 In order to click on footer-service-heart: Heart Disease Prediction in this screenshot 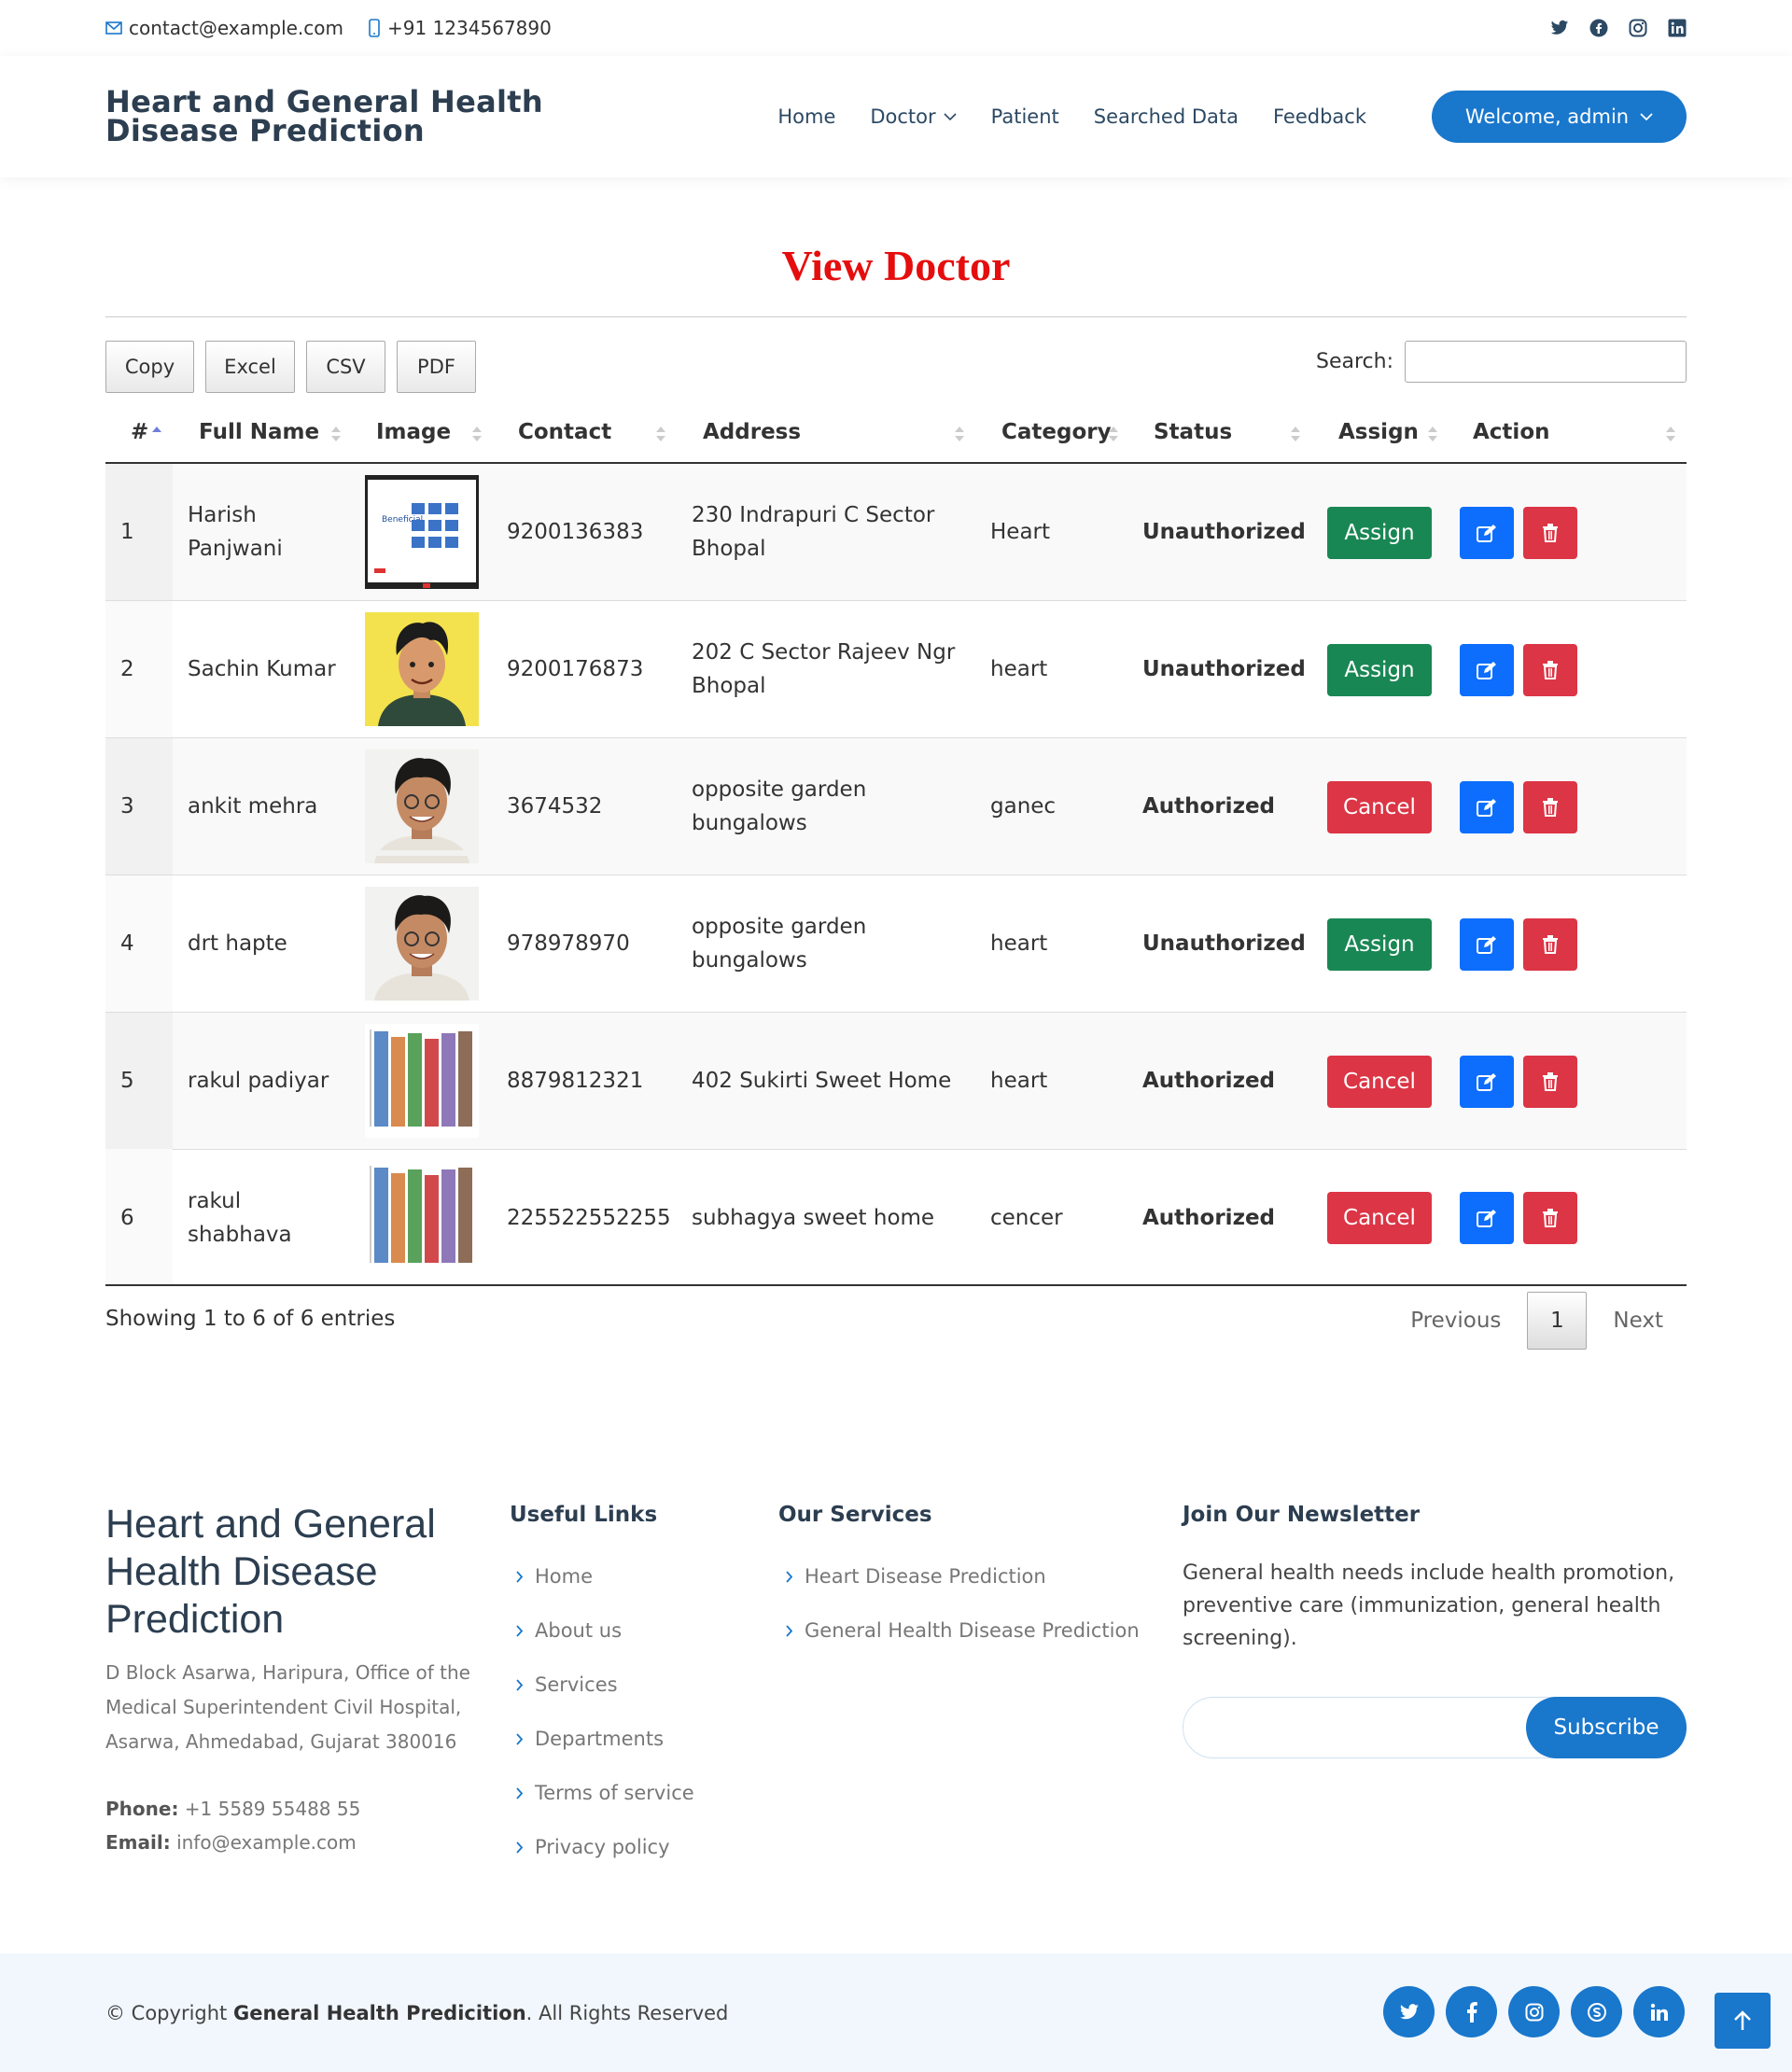, I will do `click(963, 1576)`.